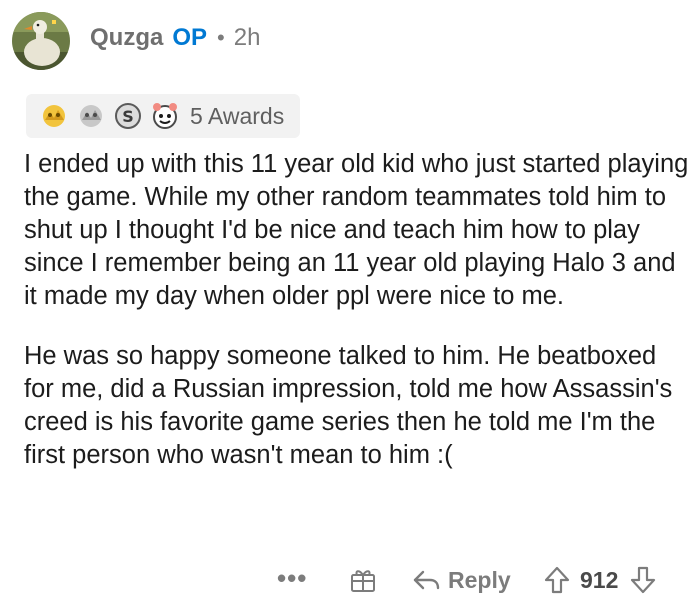 The width and height of the screenshot is (700, 604). I want to click on goose-avatar-icon, so click(41, 41).